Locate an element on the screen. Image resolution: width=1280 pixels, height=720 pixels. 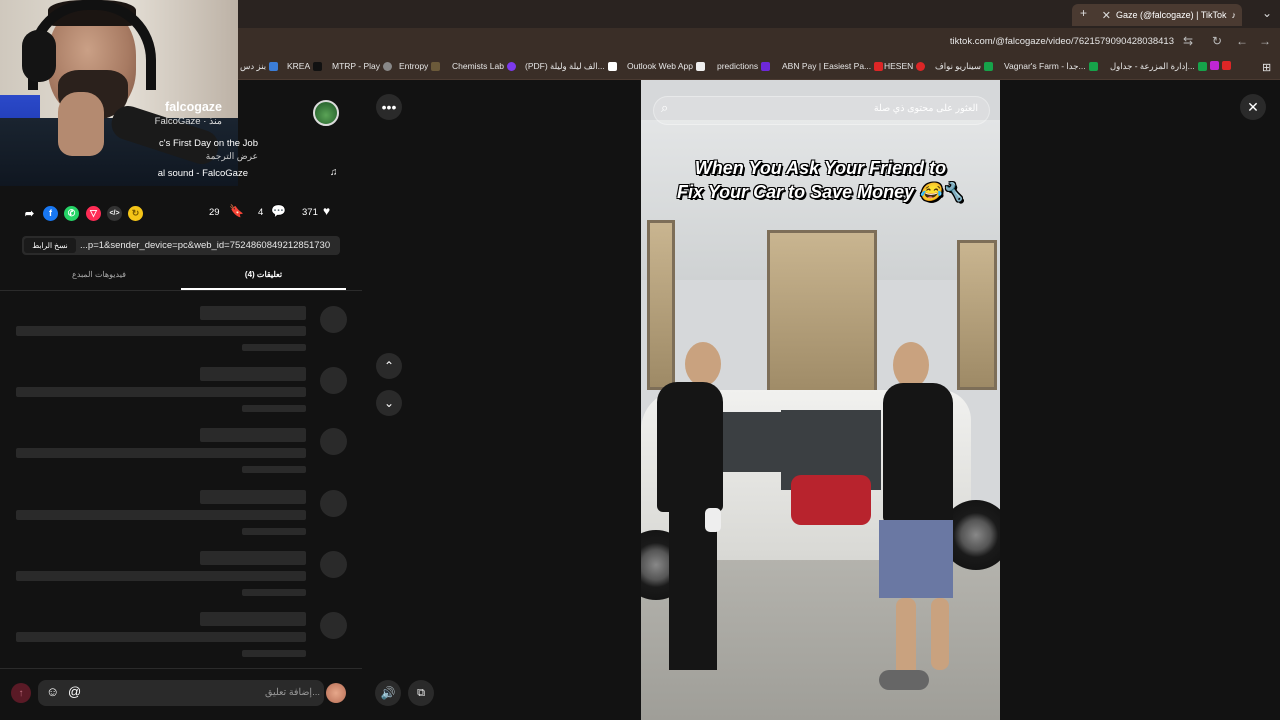
pip-button: ⧉ is located at coordinates (421, 693).